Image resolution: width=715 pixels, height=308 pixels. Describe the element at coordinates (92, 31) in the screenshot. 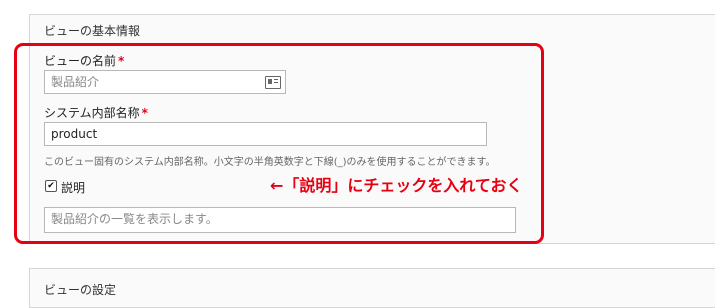

I see `section-title: ビューの基本情報` at that location.